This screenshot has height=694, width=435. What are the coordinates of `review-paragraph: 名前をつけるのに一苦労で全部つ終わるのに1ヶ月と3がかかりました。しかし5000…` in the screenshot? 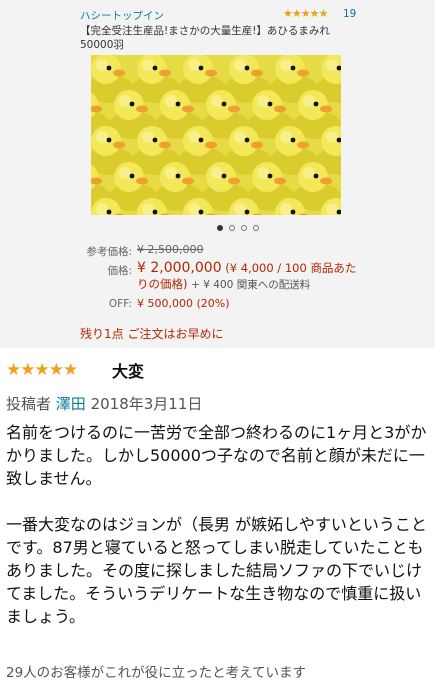 It's located at (216, 455).